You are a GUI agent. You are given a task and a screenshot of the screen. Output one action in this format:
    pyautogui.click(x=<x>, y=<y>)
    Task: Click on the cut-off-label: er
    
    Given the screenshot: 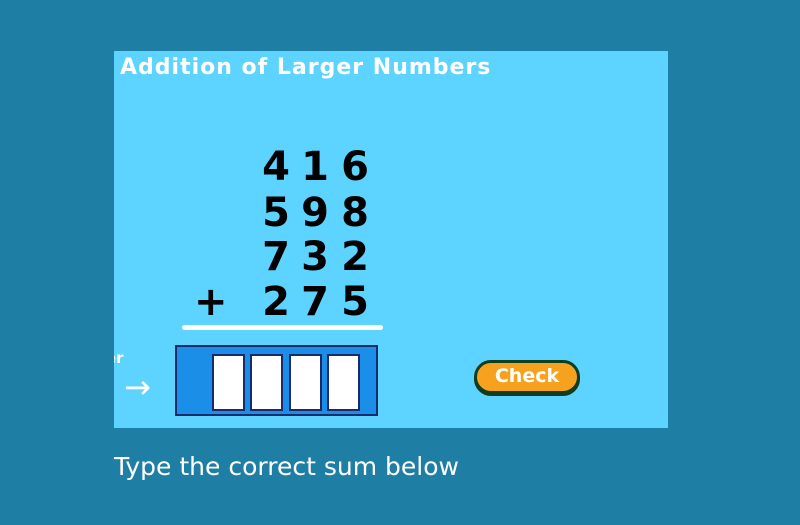 What is the action you would take?
    pyautogui.click(x=119, y=358)
    